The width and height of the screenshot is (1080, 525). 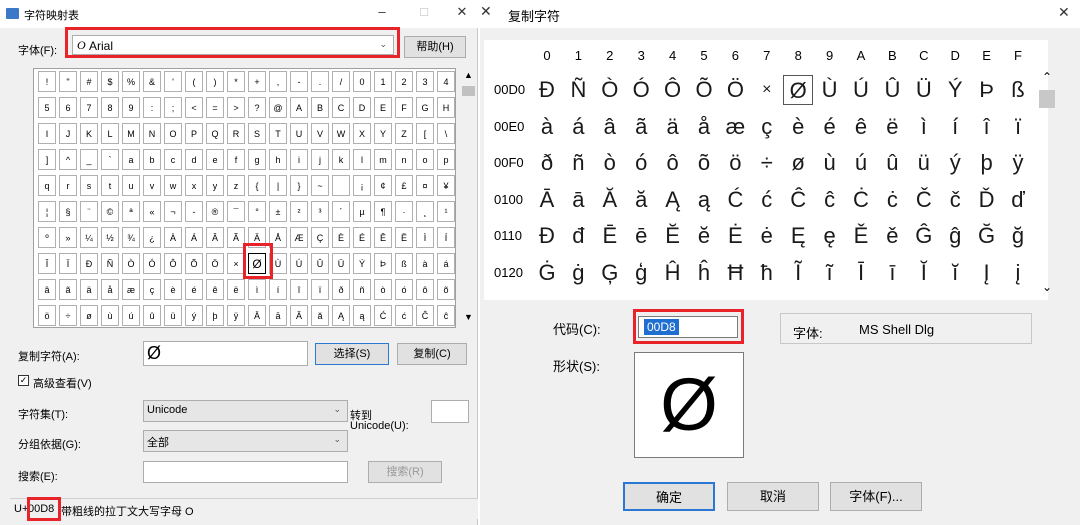 What do you see at coordinates (861, 273) in the screenshot?
I see `table-cell: Ī` at bounding box center [861, 273].